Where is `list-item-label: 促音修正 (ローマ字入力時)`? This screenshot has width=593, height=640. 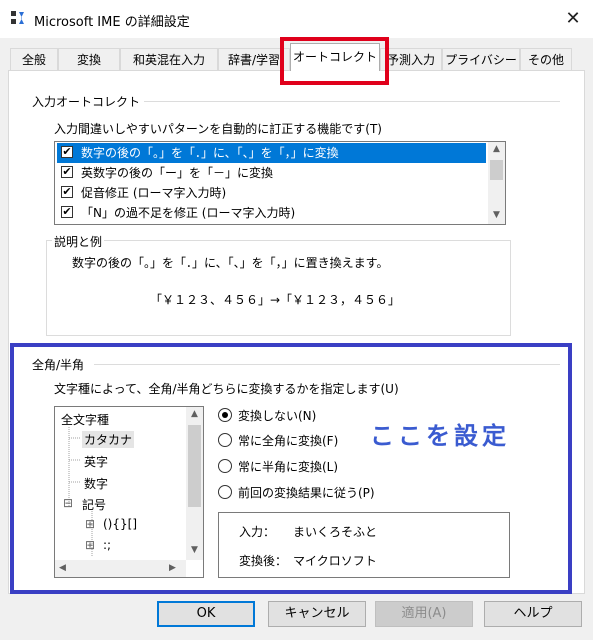 list-item-label: 促音修正 (ローマ字入力時) is located at coordinates (154, 193).